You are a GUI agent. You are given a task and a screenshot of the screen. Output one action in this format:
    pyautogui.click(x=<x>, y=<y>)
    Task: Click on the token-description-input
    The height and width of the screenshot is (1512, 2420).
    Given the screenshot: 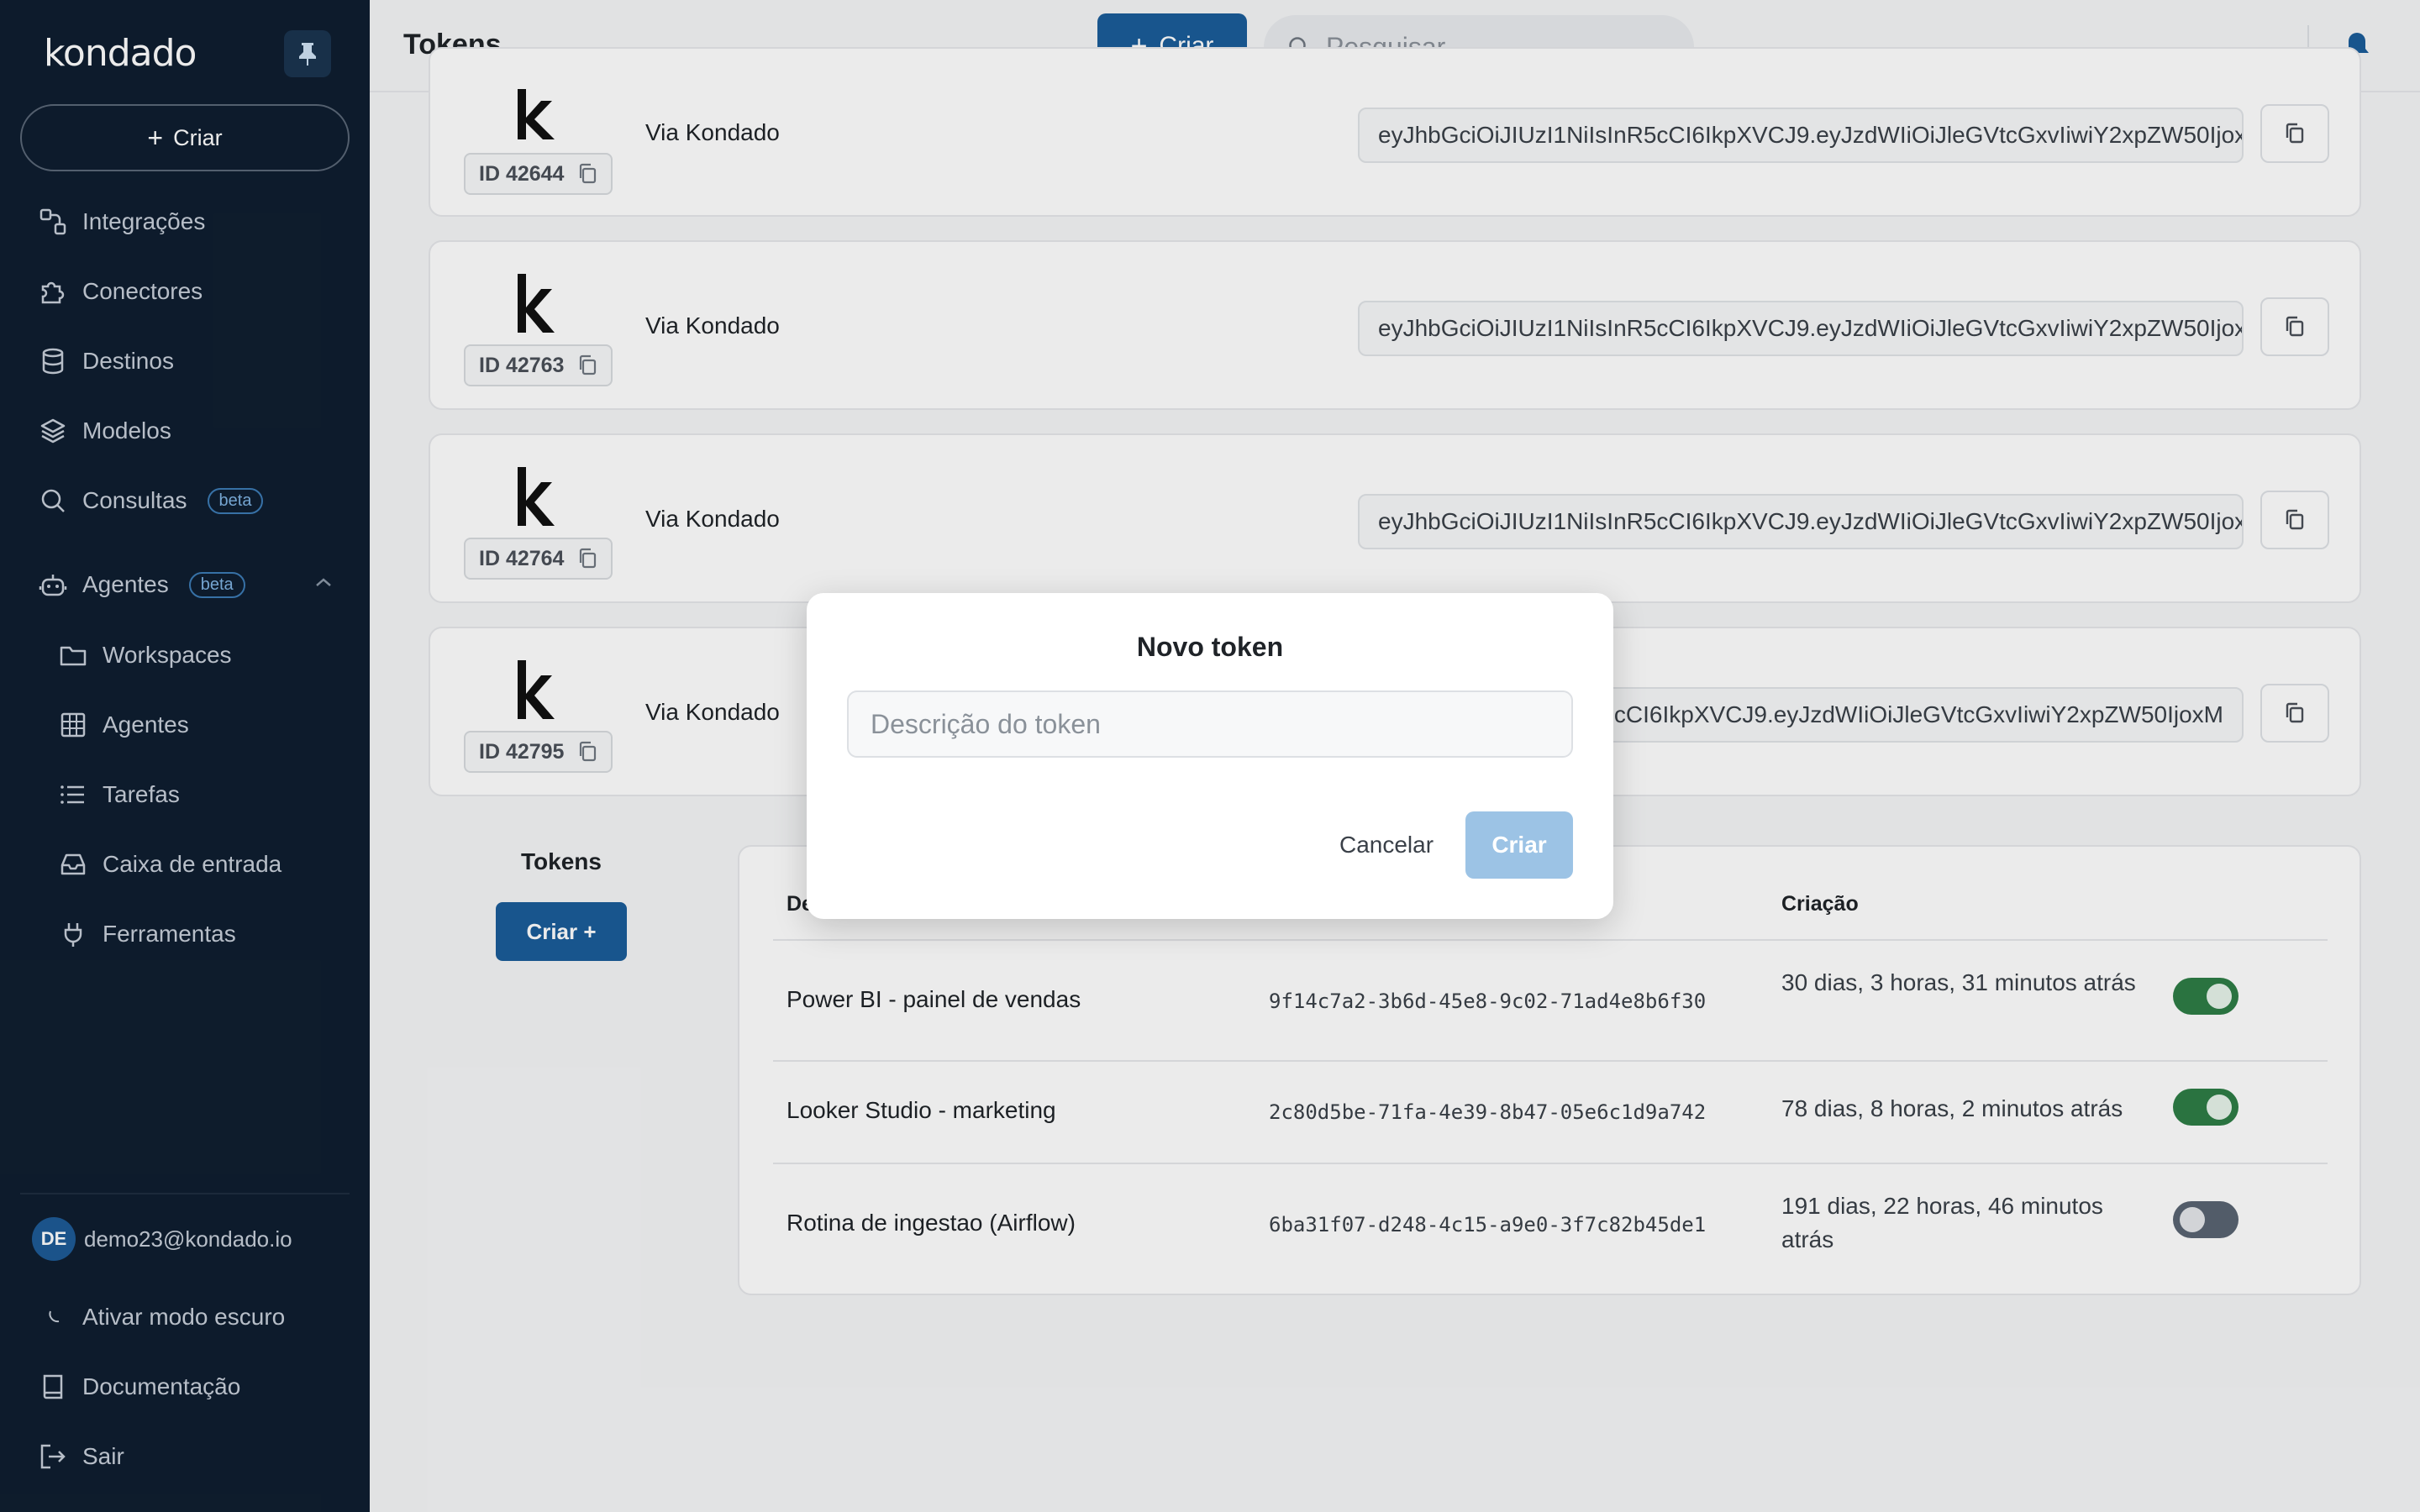 What is the action you would take?
    pyautogui.click(x=1210, y=724)
    